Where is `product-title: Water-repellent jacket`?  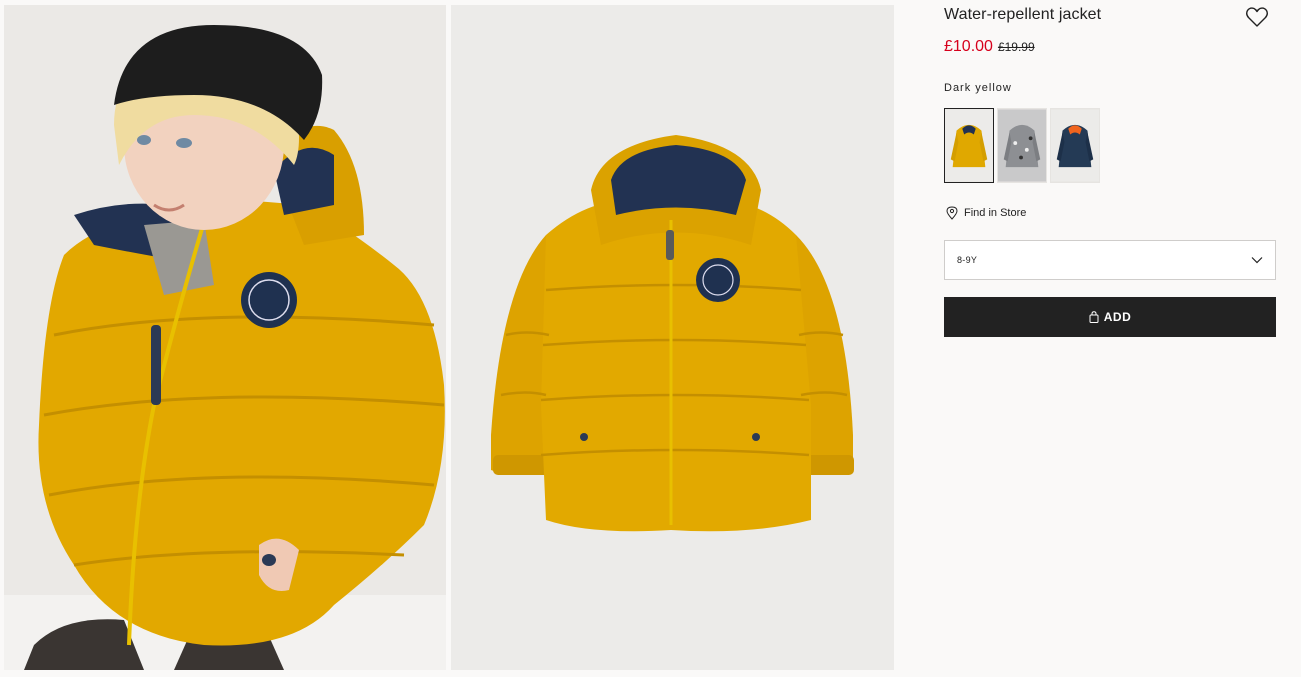
product-title: Water-repellent jacket is located at coordinates (1023, 14).